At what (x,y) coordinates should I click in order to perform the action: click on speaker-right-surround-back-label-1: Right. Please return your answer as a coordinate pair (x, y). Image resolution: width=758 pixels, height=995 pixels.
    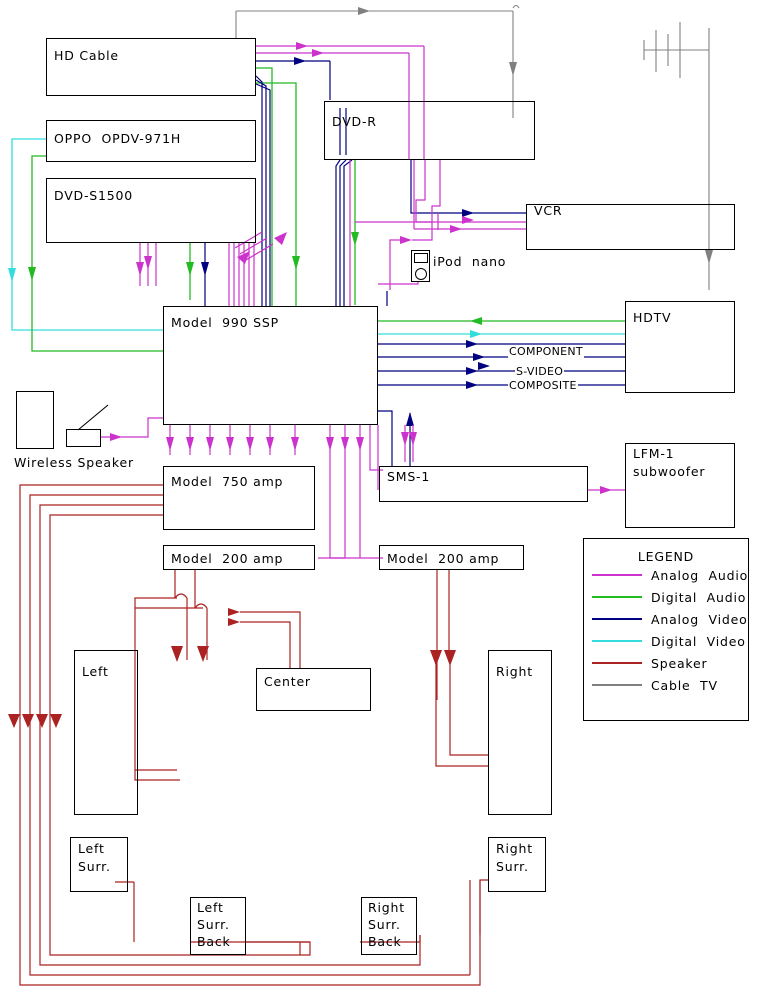
    Looking at the image, I should click on (386, 907).